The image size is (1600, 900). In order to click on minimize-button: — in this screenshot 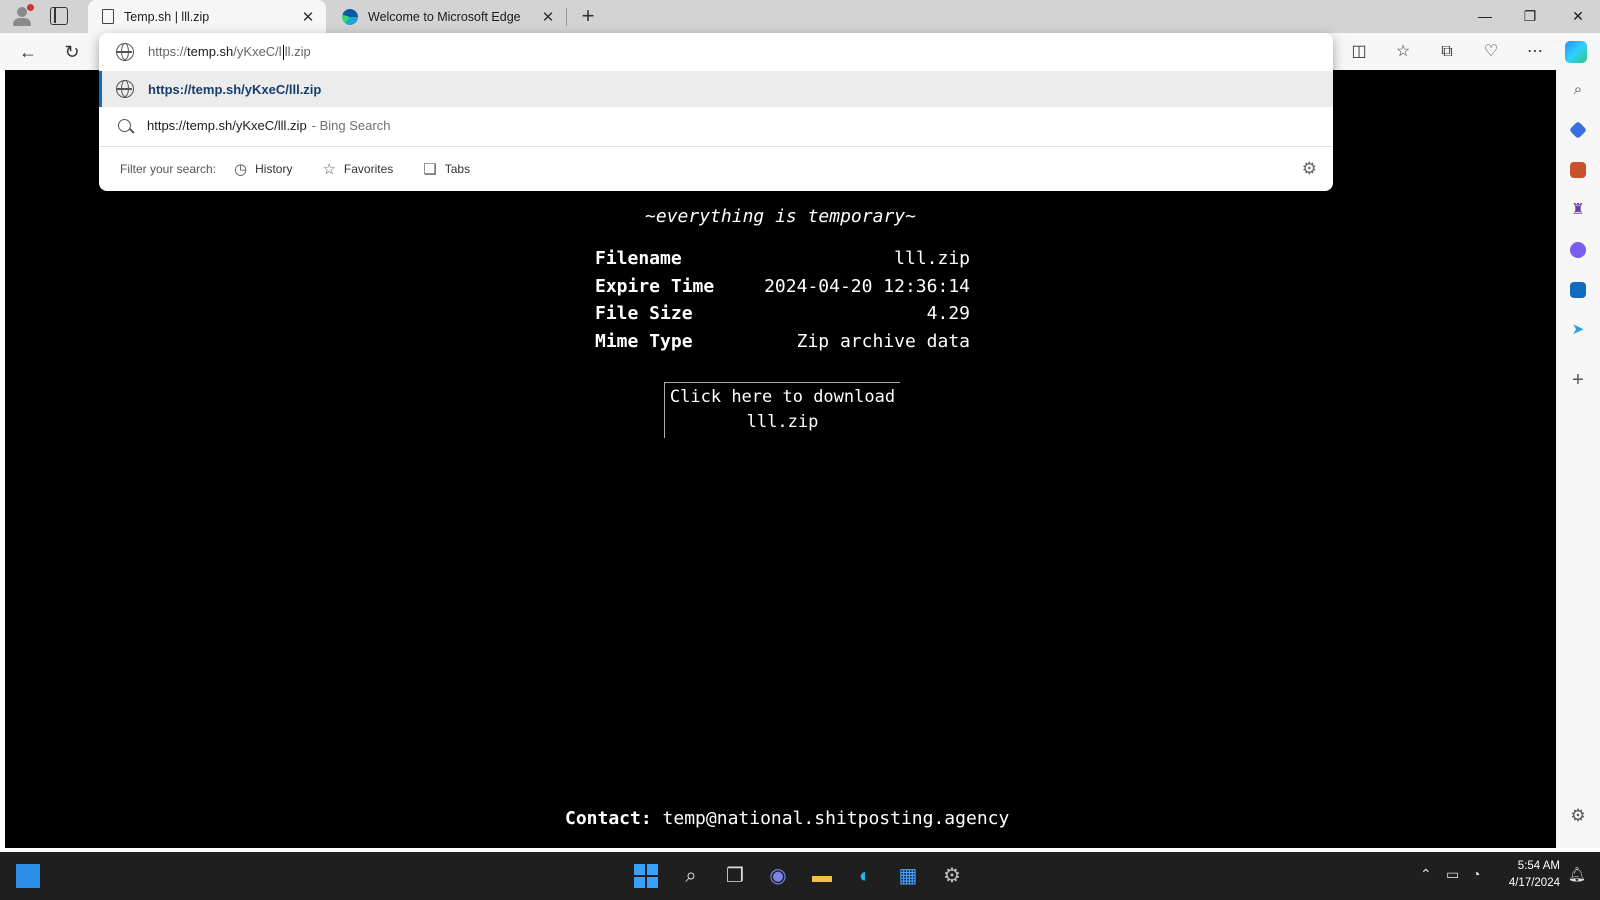, I will do `click(1485, 16)`.